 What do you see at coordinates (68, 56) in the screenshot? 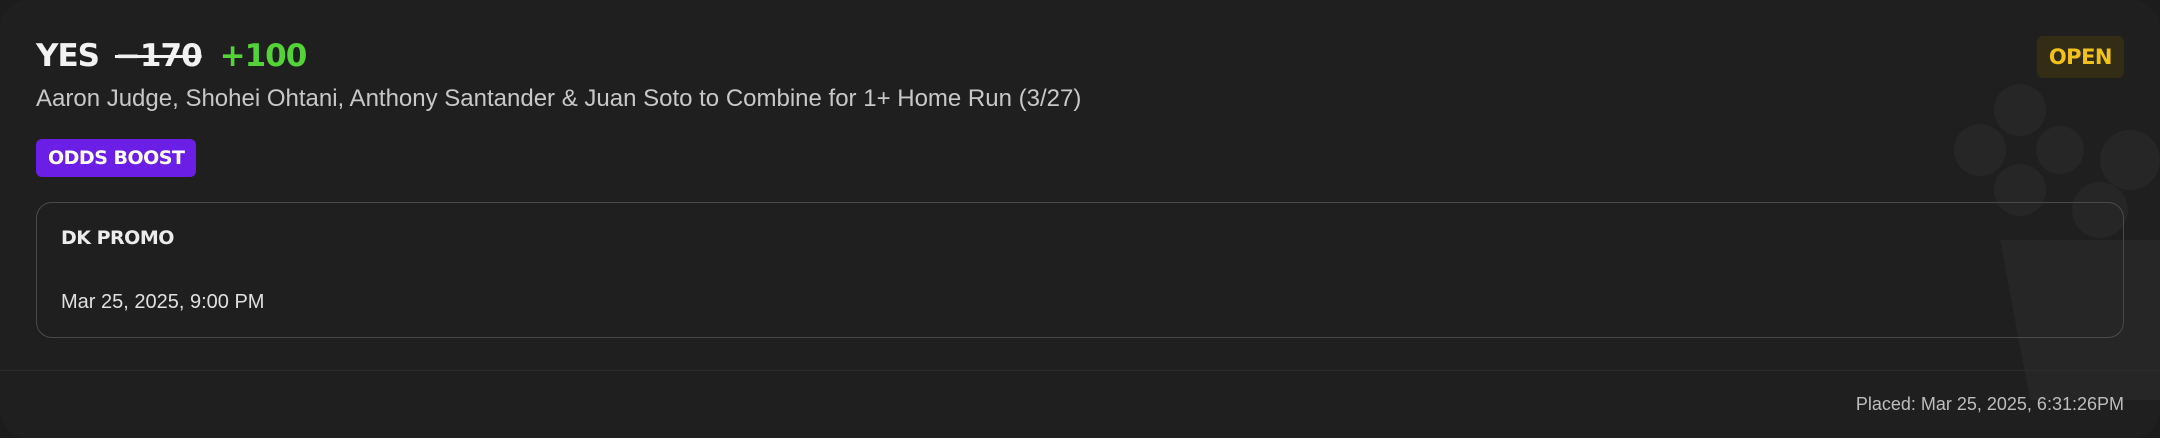
I see `pick-label: YES` at bounding box center [68, 56].